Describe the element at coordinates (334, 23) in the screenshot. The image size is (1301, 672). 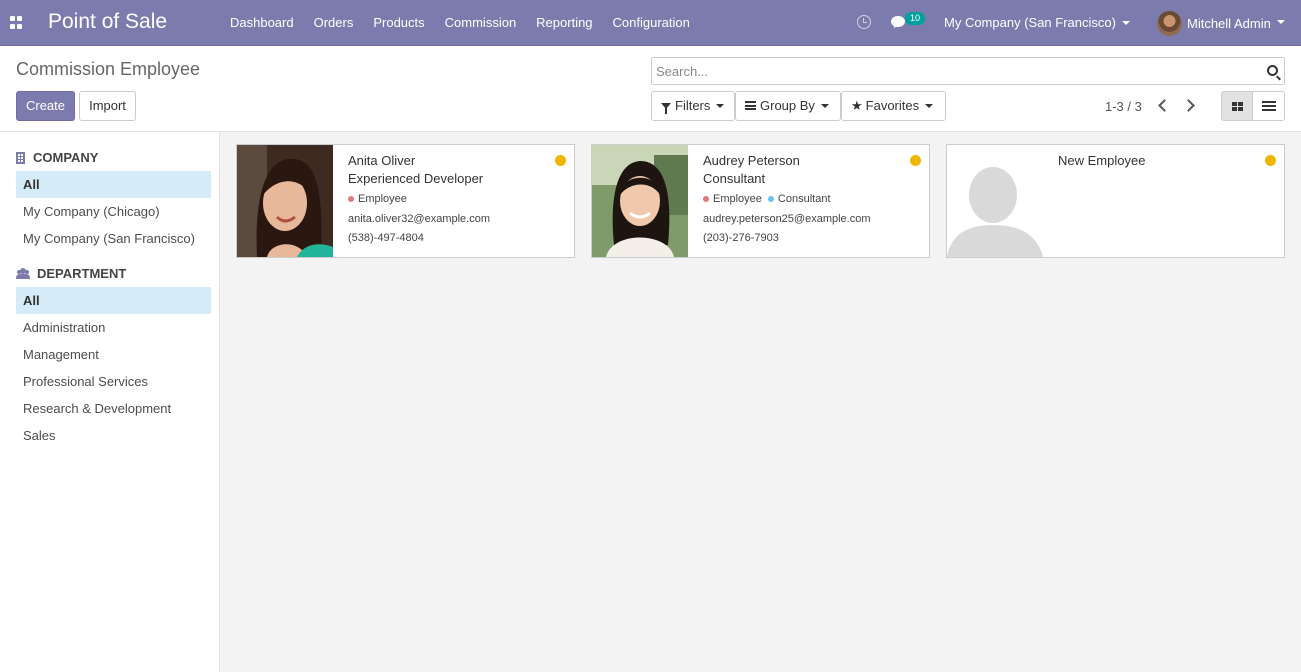
I see `menu-orders: Orders` at that location.